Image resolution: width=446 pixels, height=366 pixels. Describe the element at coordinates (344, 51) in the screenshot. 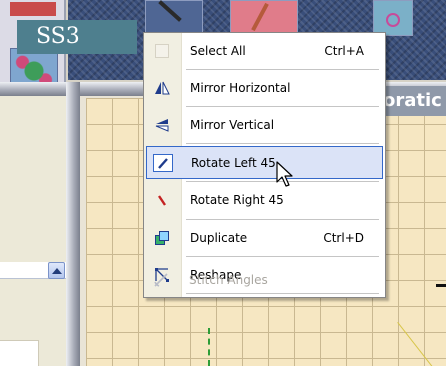

I see `menu-item-shortcut: Ctrl+A` at that location.